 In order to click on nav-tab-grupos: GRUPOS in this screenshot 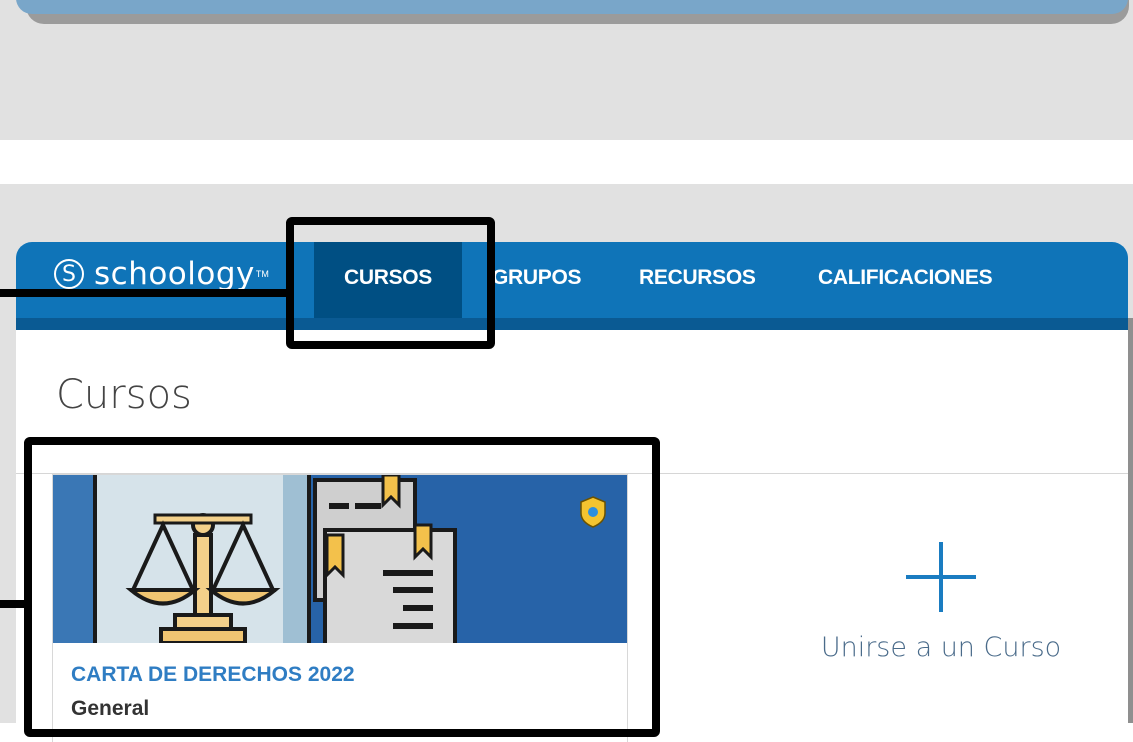, I will do `click(537, 282)`.